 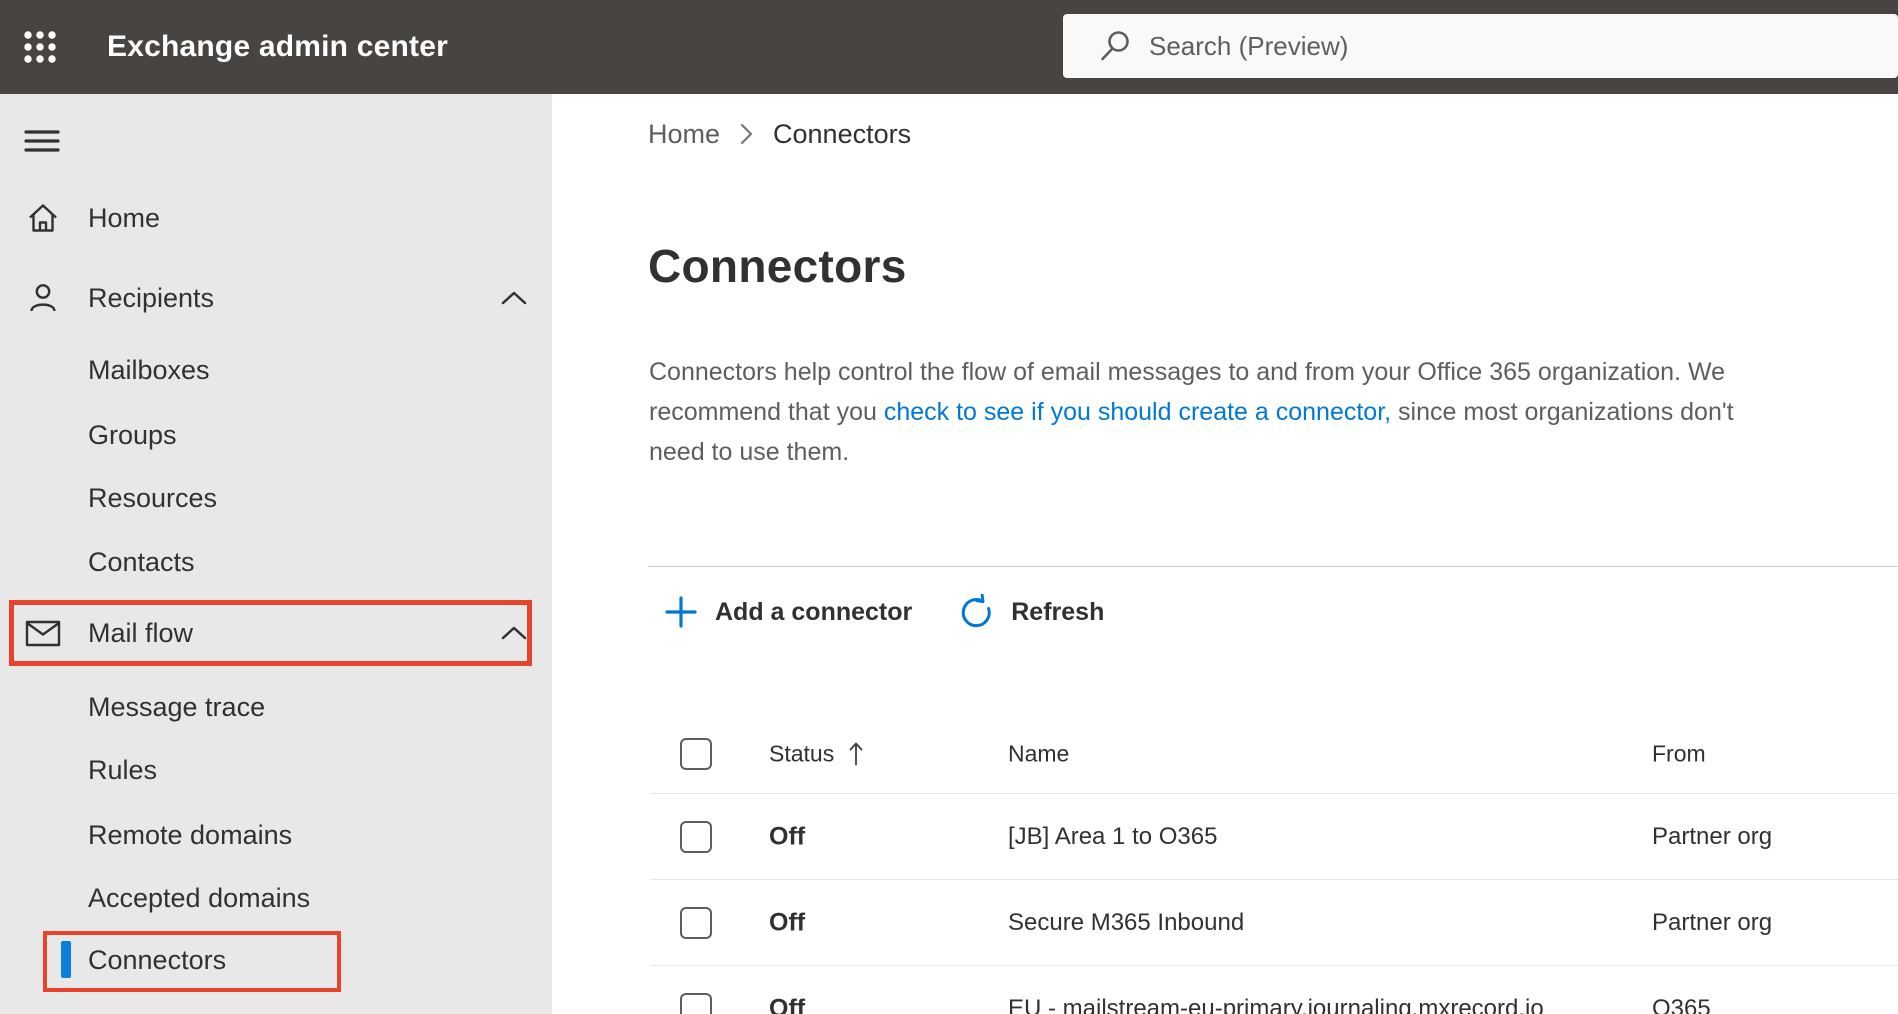 I want to click on sidebar-item-mailboxes: Mailboxes, so click(x=276, y=370).